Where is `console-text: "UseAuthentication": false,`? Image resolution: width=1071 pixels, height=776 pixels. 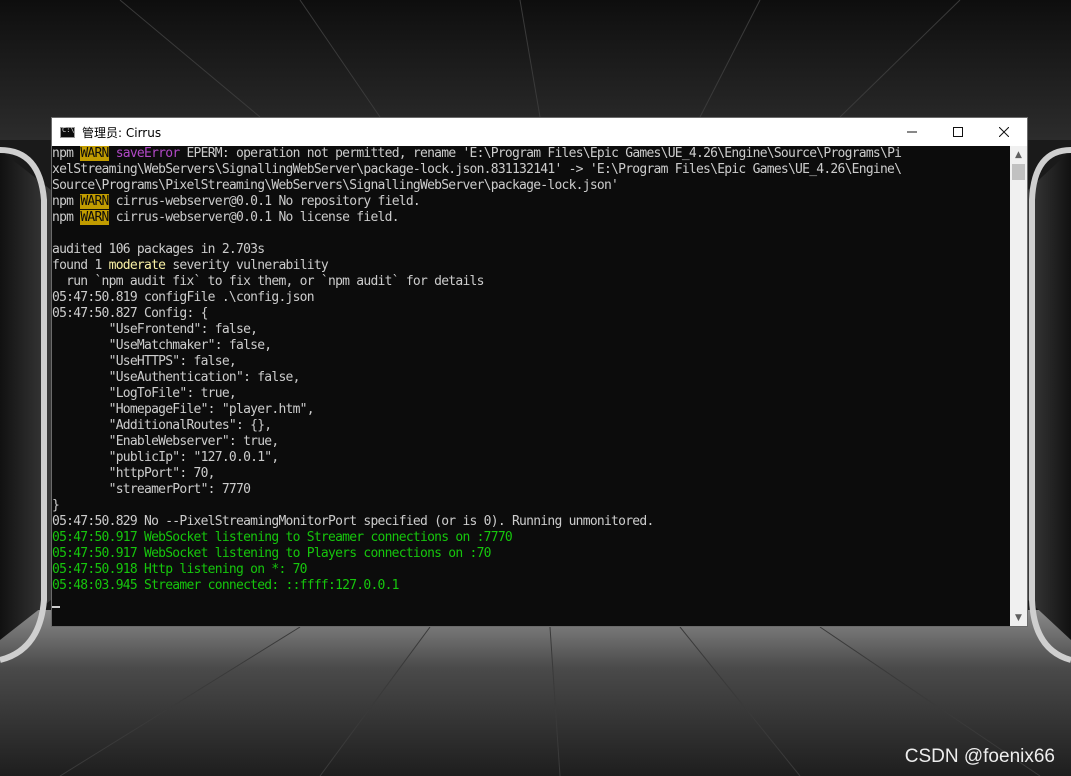 console-text: "UseAuthentication": false, is located at coordinates (176, 377).